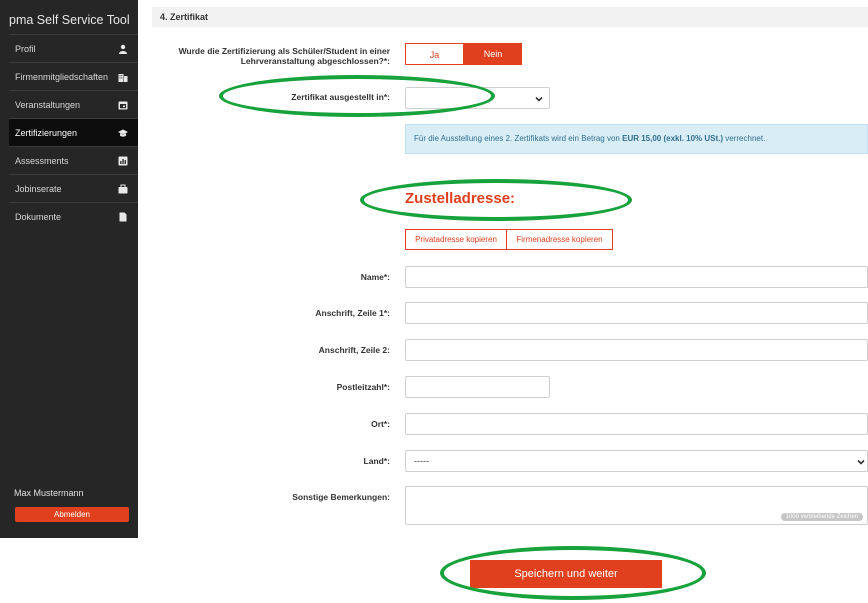  What do you see at coordinates (123, 133) in the screenshot?
I see `graduation-cap-icon` at bounding box center [123, 133].